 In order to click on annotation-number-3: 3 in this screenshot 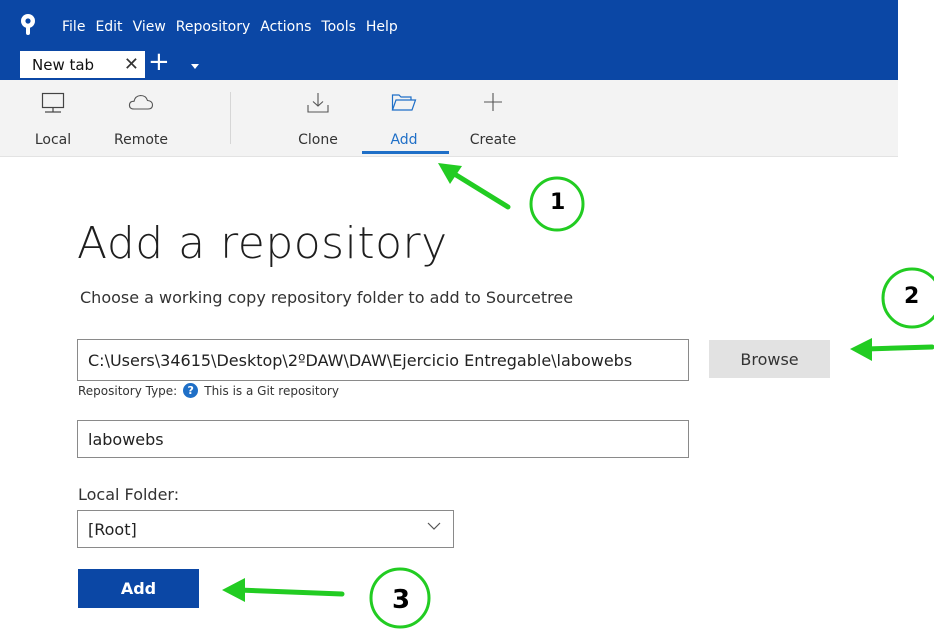, I will do `click(401, 600)`.